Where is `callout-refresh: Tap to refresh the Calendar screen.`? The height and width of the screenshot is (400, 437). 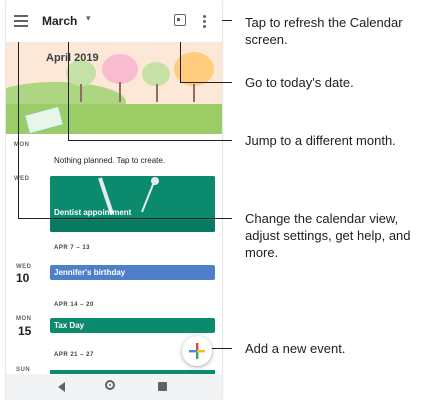
callout-refresh: Tap to refresh the Calendar screen. is located at coordinates (324, 31).